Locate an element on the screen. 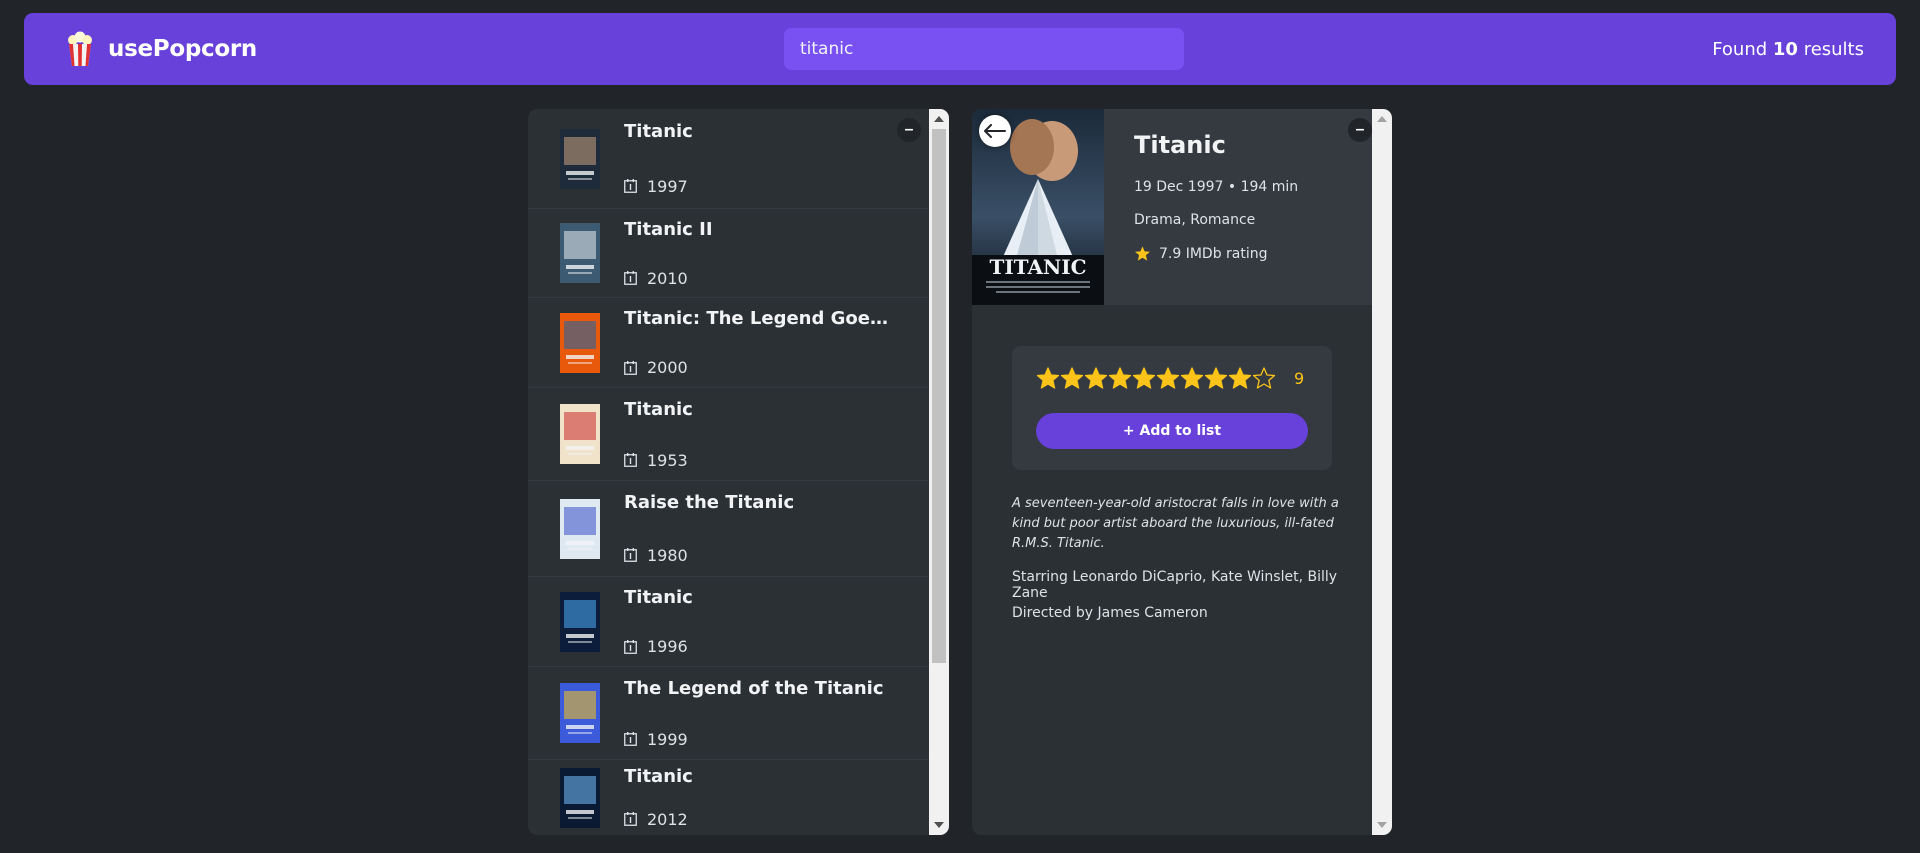 The image size is (1920, 853). rating-value: 9 is located at coordinates (1299, 378).